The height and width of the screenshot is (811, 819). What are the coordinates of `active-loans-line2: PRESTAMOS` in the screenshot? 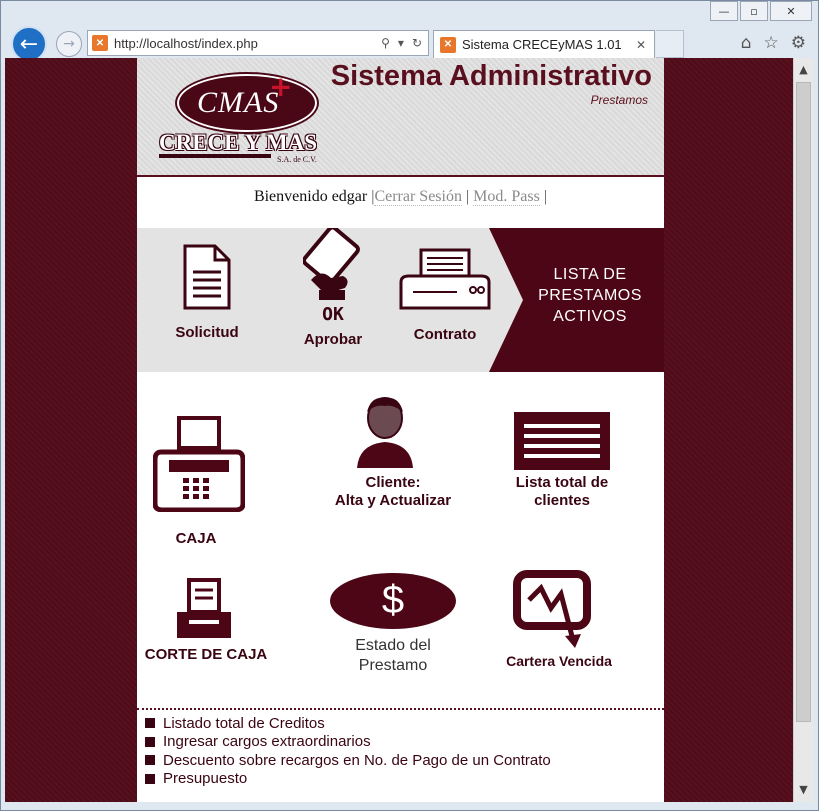 It's located at (590, 295).